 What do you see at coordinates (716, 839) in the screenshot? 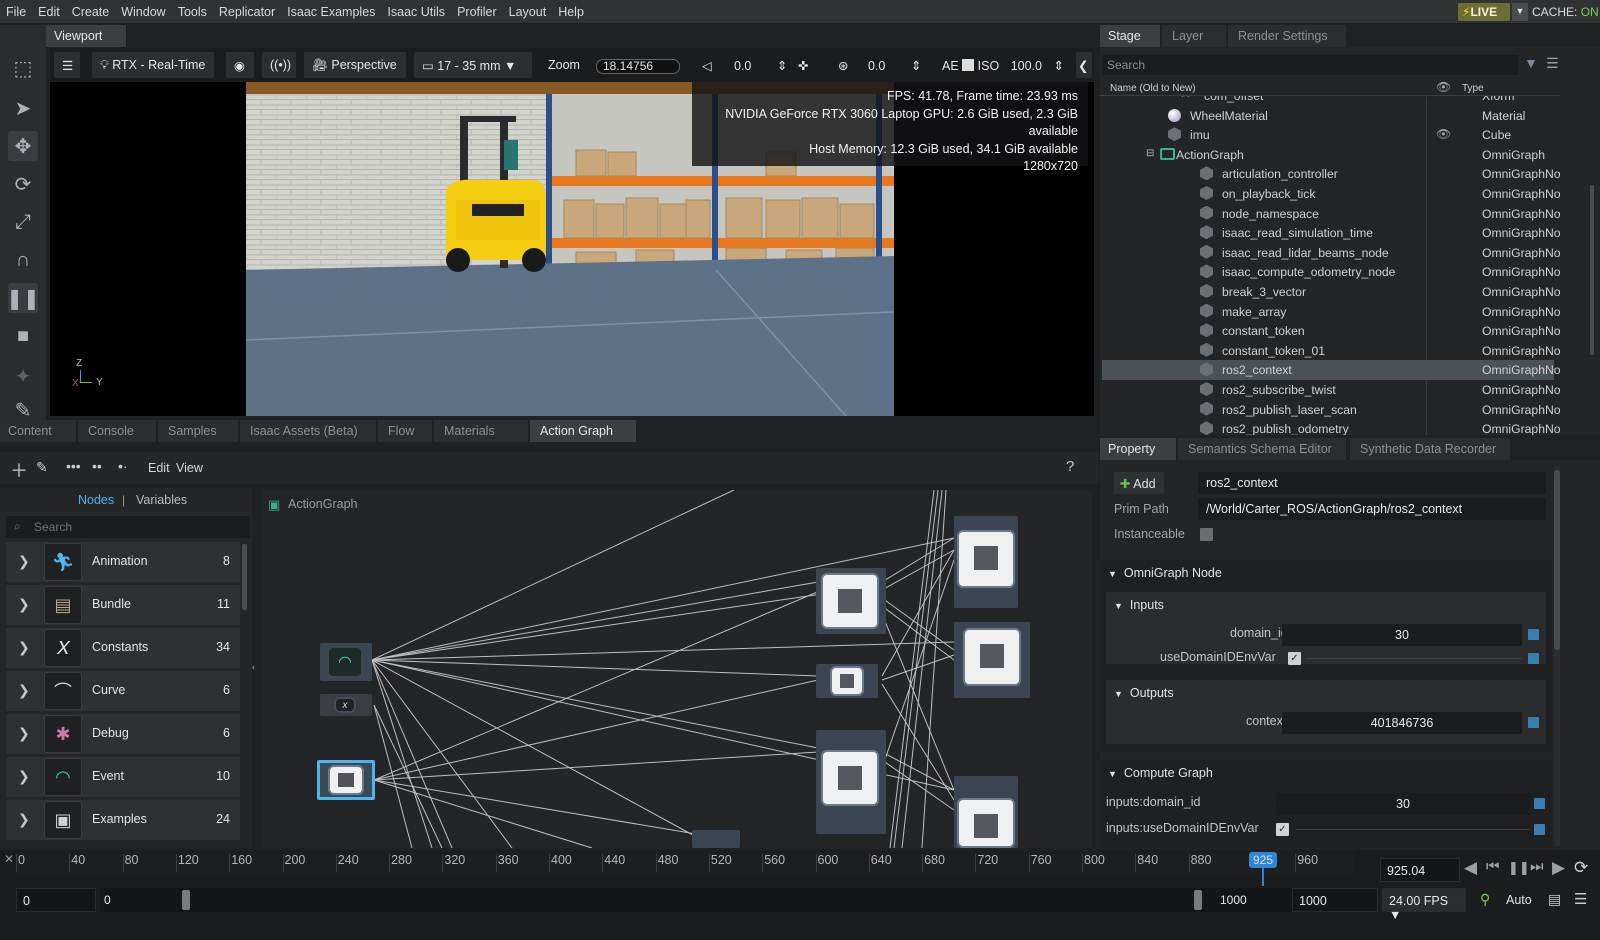
I see `break-vector-node` at bounding box center [716, 839].